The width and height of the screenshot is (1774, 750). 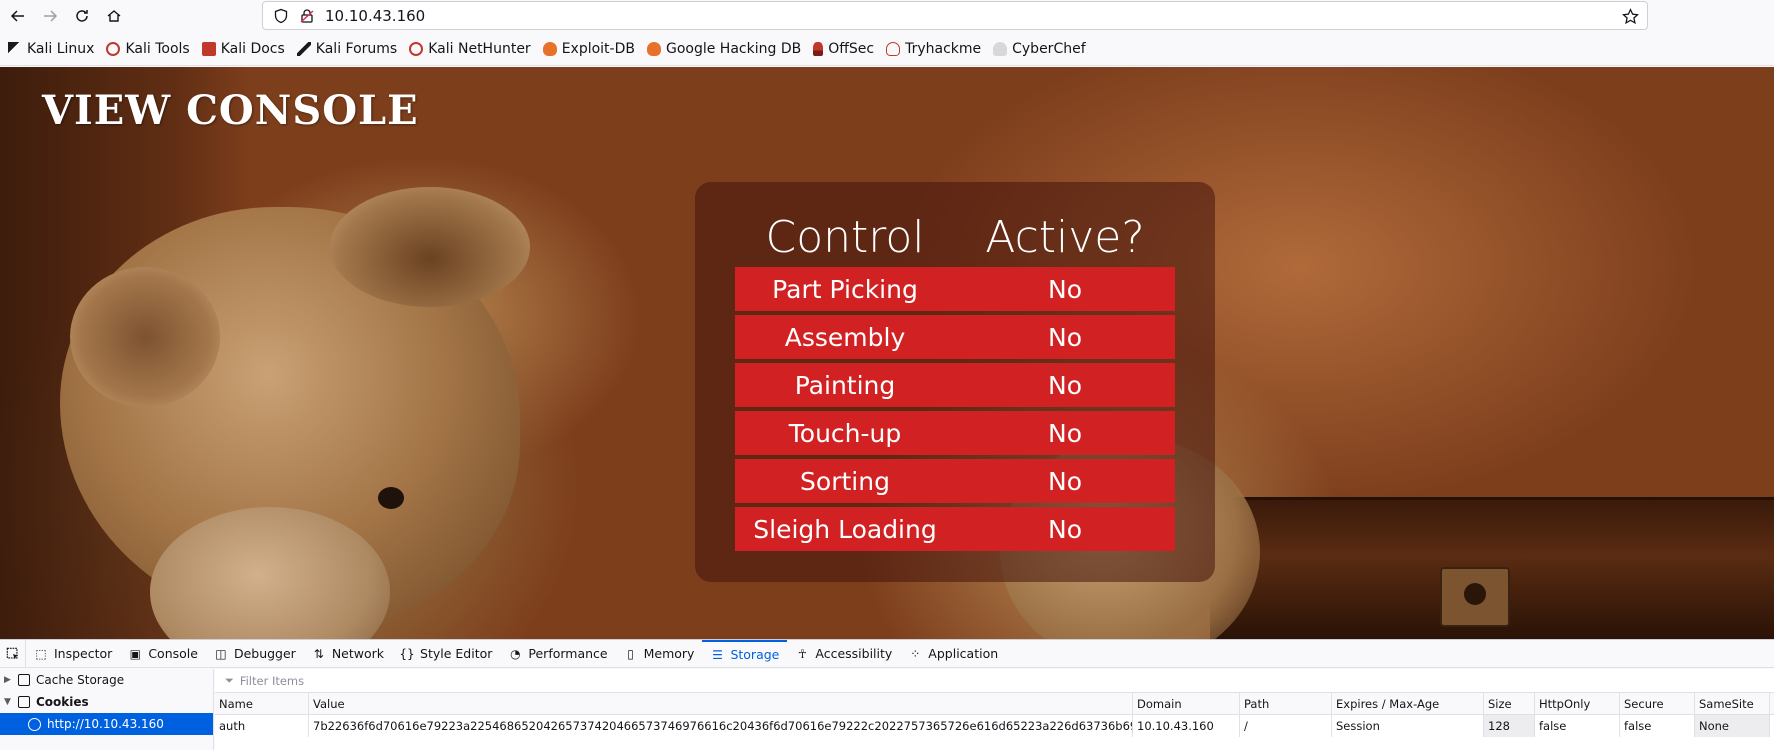 I want to click on tab-memory: ▯ Memory, so click(x=659, y=654).